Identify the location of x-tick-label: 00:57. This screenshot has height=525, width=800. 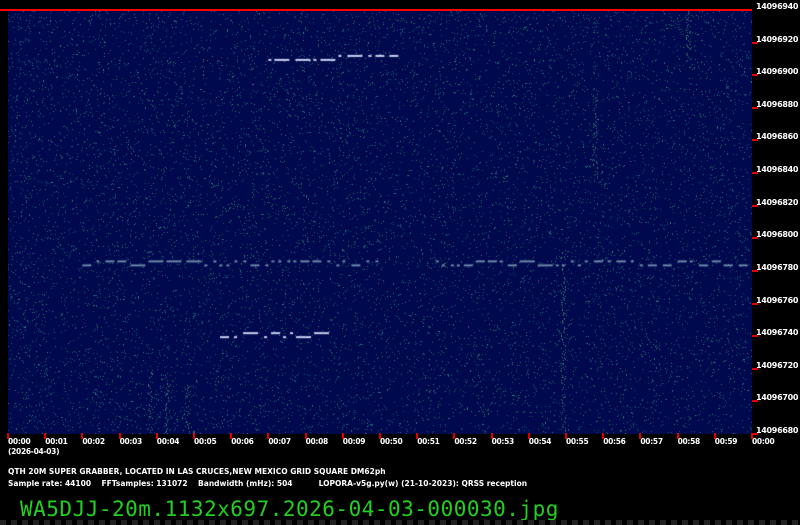
(651, 441).